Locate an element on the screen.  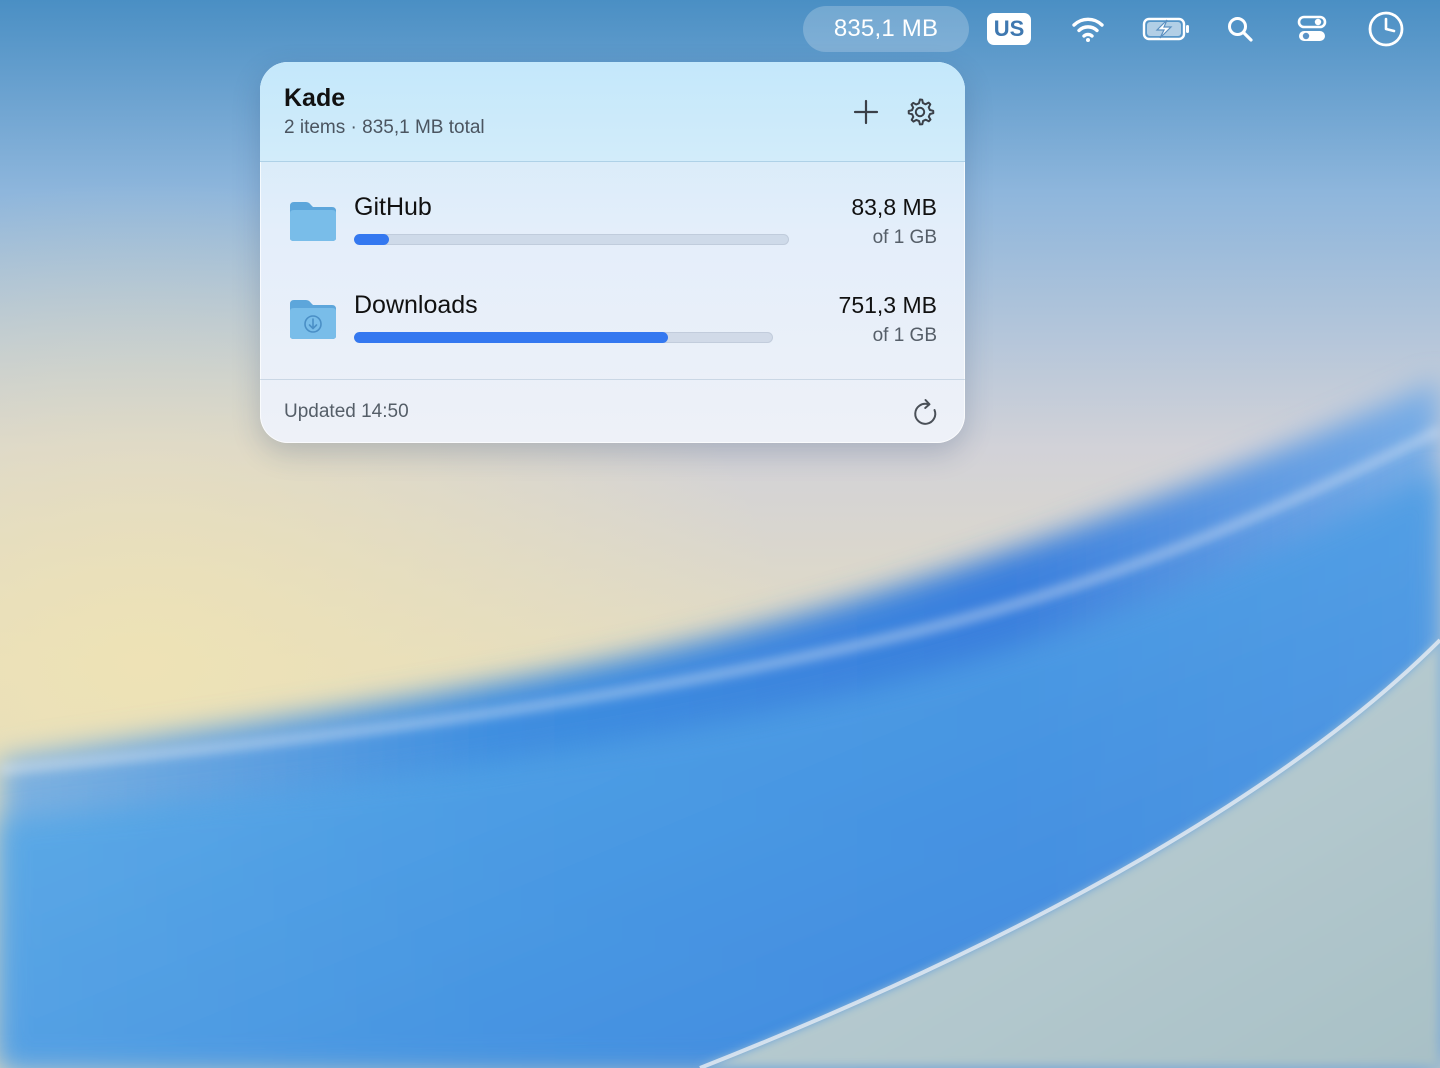
search-icon is located at coordinates (1240, 29).